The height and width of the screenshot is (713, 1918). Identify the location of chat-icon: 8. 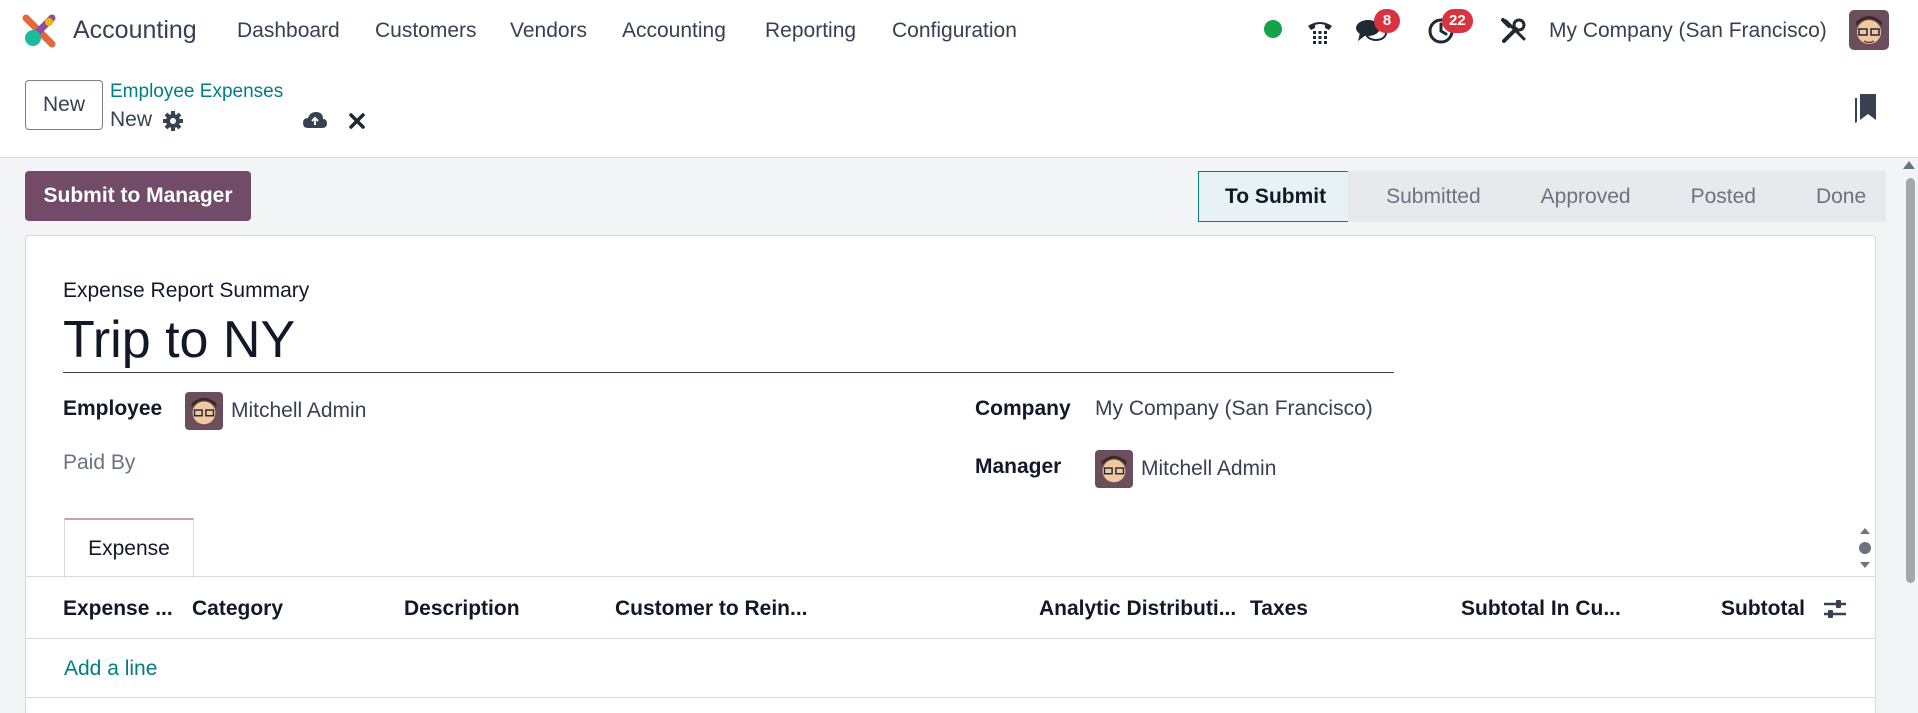
(1377, 28).